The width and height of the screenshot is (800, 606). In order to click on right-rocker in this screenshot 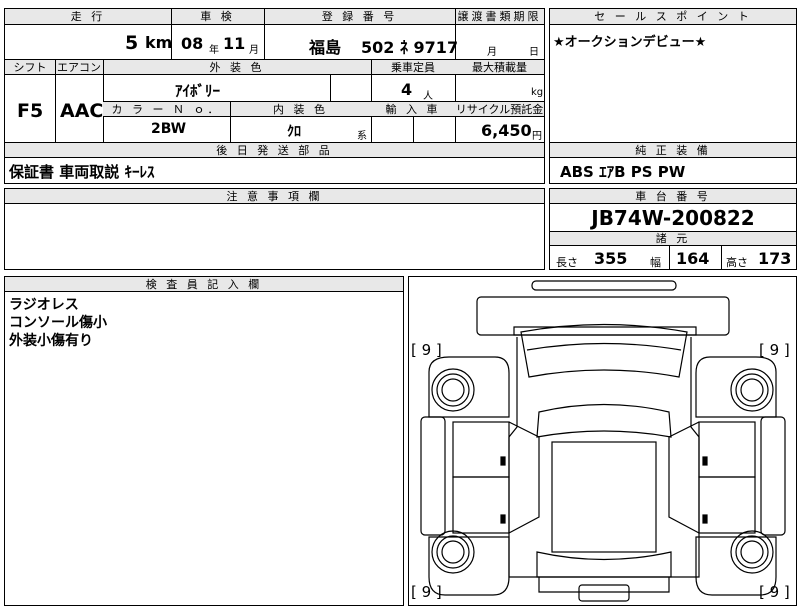, I will do `click(773, 476)`.